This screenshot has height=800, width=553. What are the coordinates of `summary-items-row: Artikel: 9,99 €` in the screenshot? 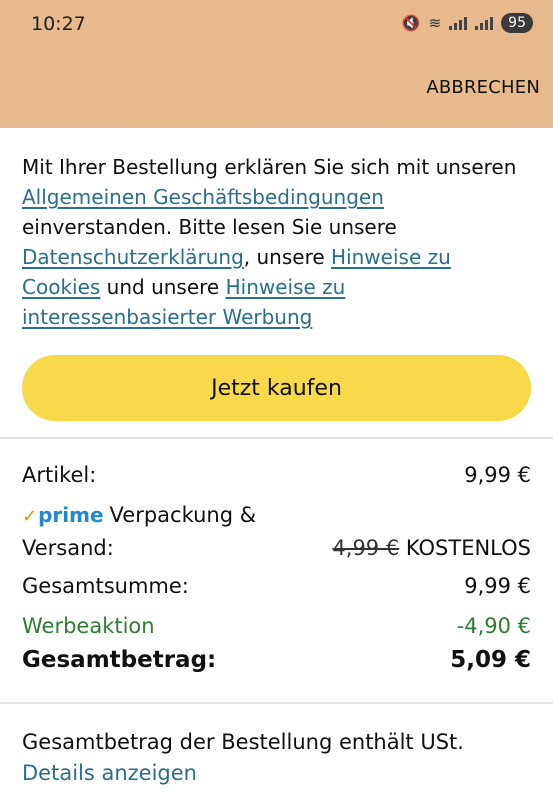 It's located at (276, 475).